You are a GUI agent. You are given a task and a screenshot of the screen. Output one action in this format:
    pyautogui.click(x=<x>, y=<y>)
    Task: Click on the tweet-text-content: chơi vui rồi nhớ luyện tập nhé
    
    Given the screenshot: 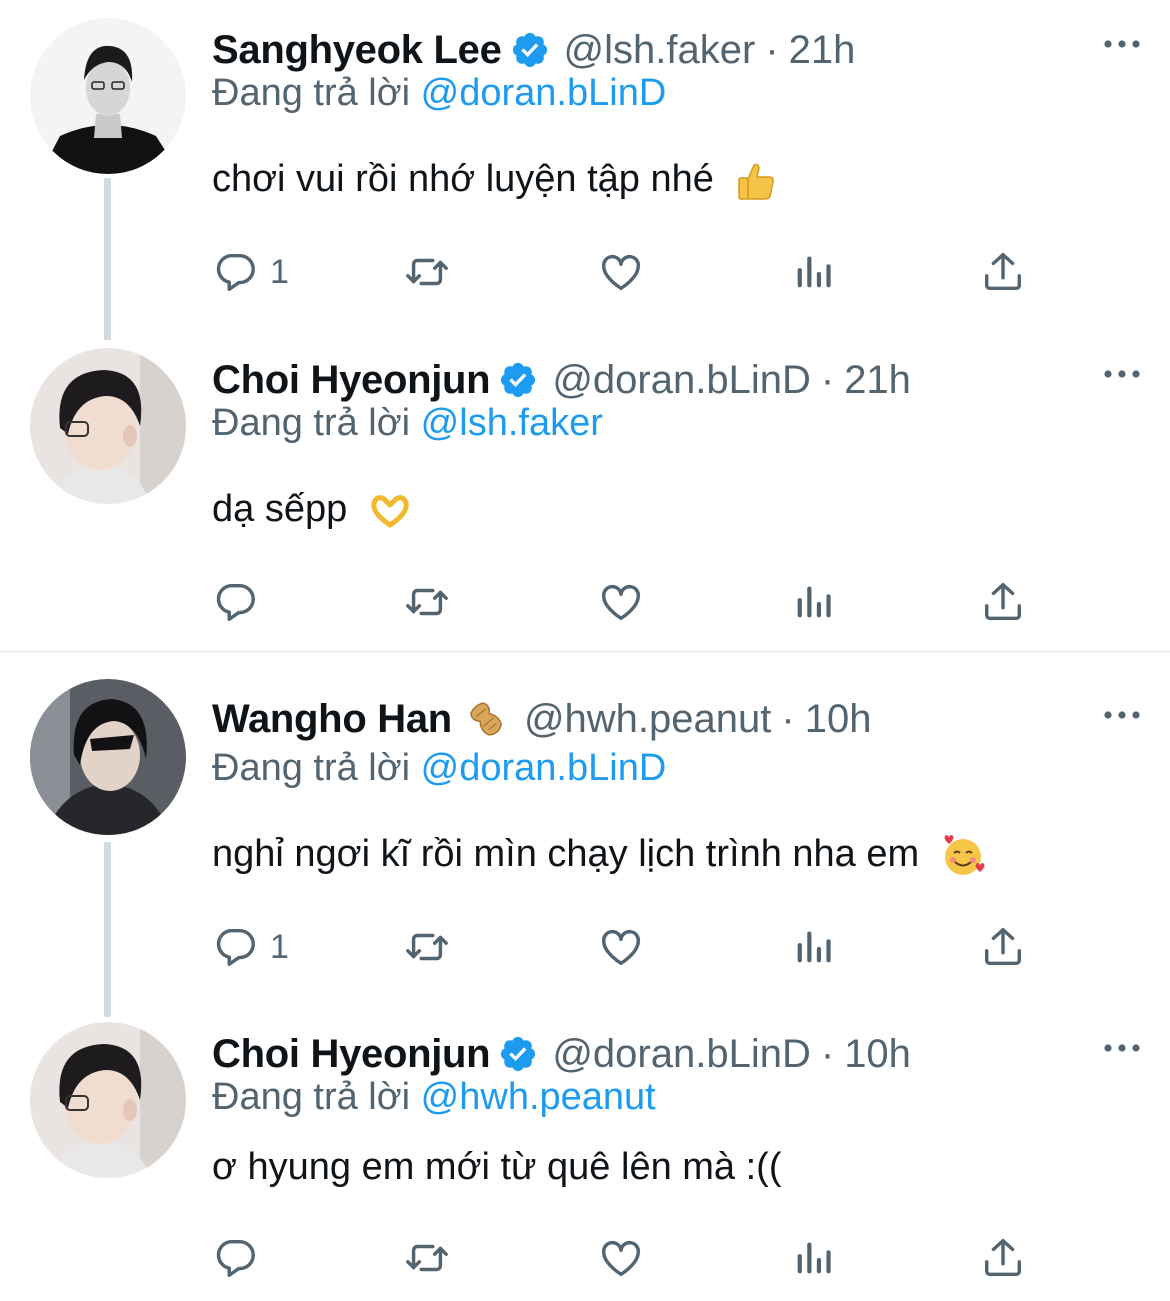 What is the action you would take?
    pyautogui.click(x=463, y=179)
    